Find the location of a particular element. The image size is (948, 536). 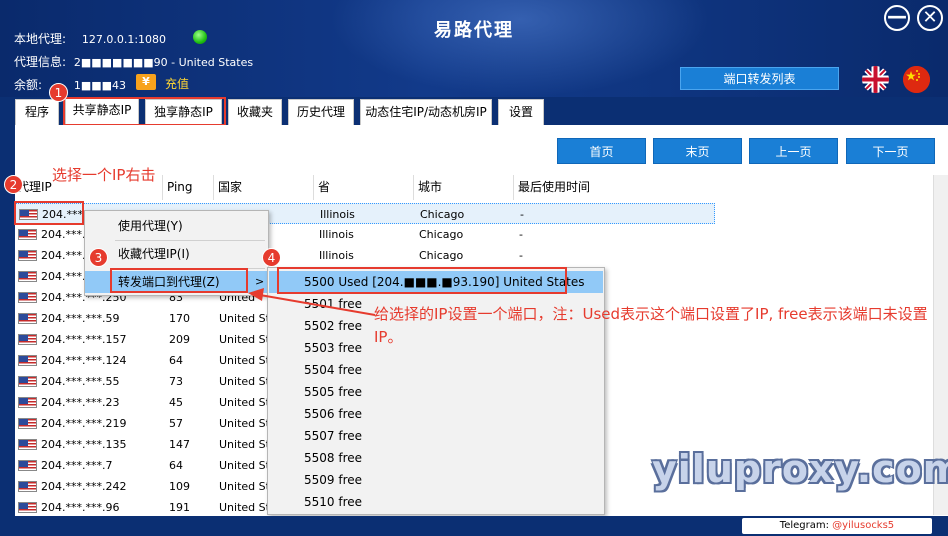

step-badge-1: 1 is located at coordinates (58, 92).